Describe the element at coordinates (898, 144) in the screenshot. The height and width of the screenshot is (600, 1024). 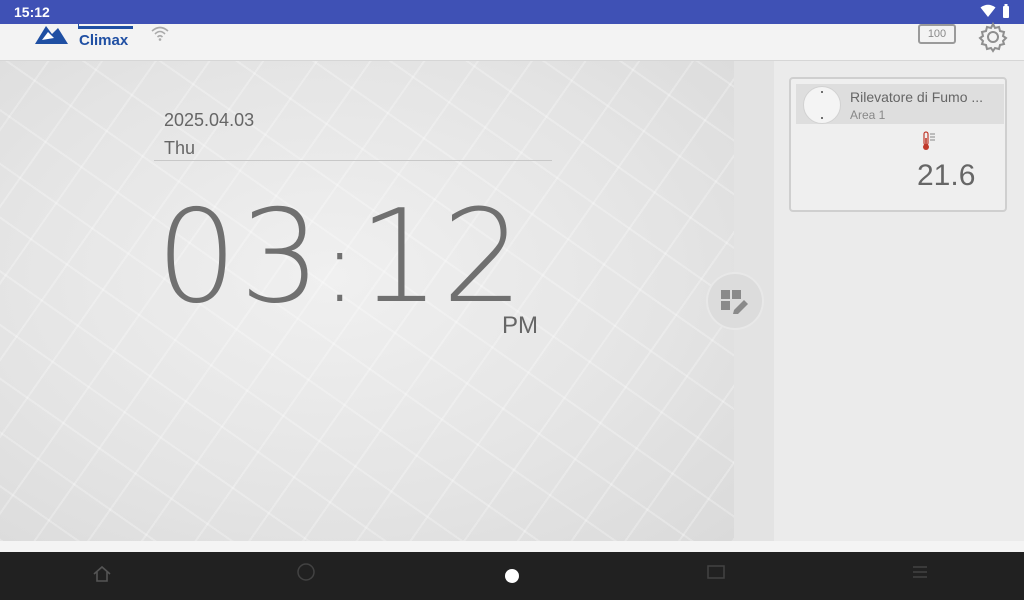
I see `device-card: Rilevatore di Fumo ... Area 1 21.6` at that location.